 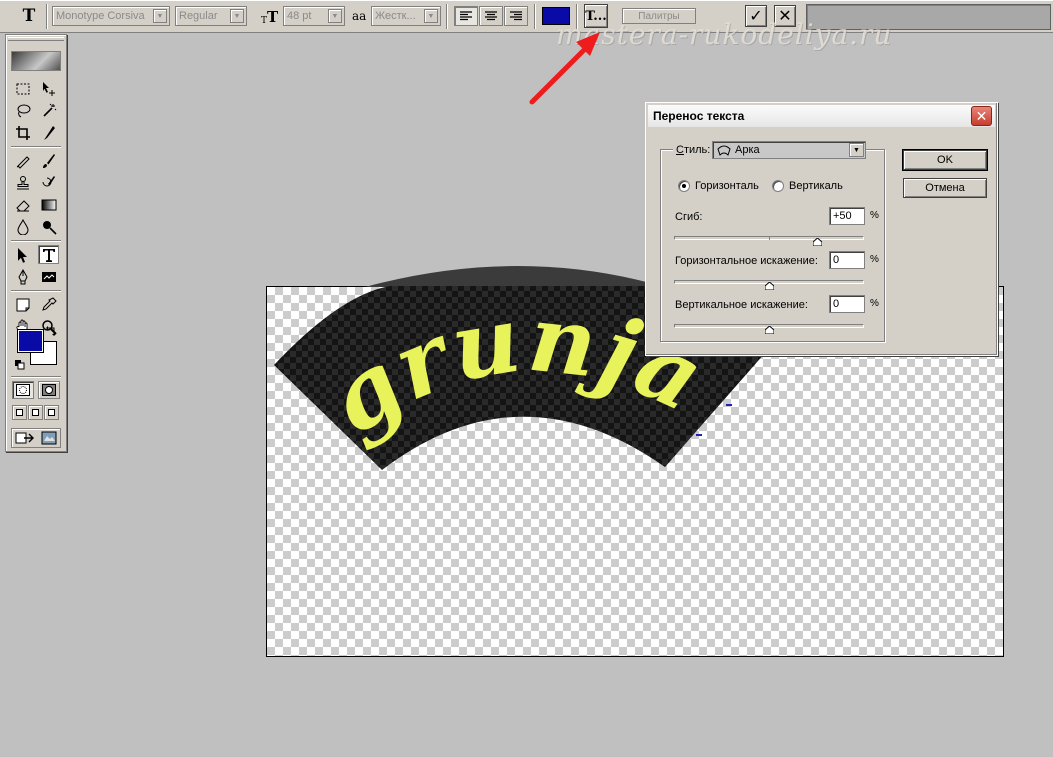 I want to click on history-brush-icon, so click(x=48, y=180).